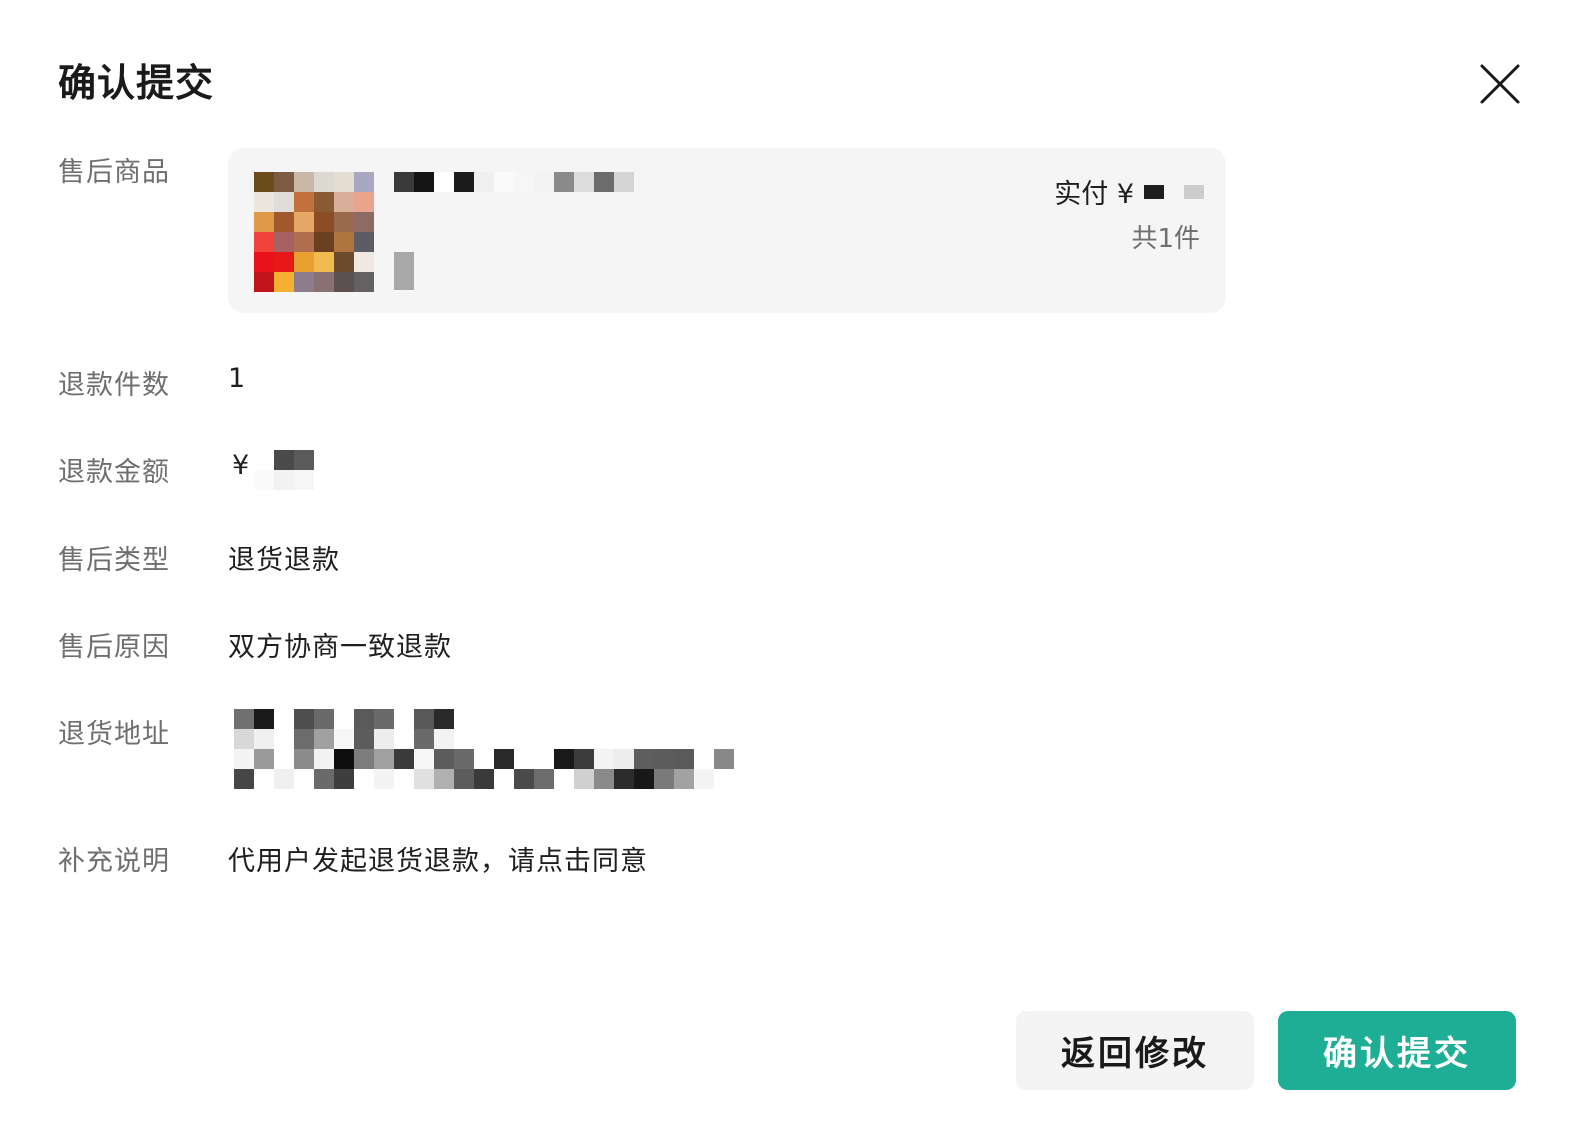 This screenshot has height=1140, width=1580. What do you see at coordinates (1094, 194) in the screenshot?
I see `paid-label: 实付 ¥` at bounding box center [1094, 194].